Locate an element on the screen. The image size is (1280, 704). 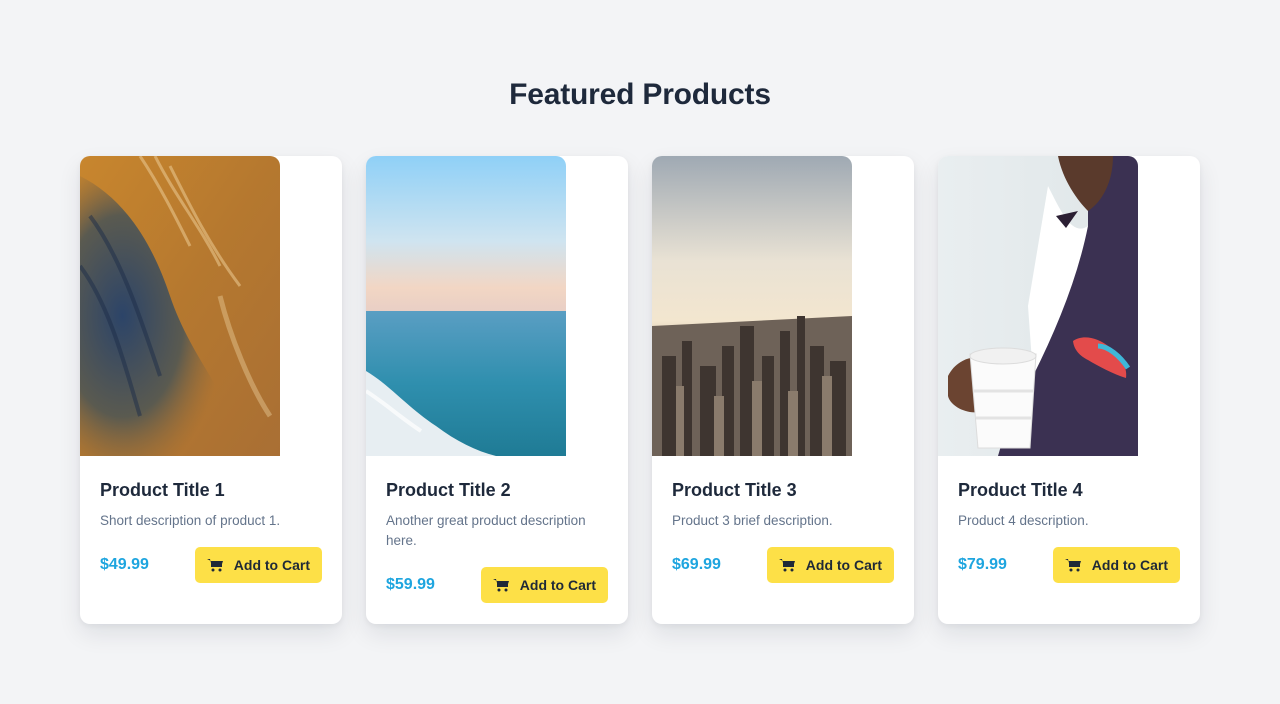
section-title: Featured Products is located at coordinates (640, 94).